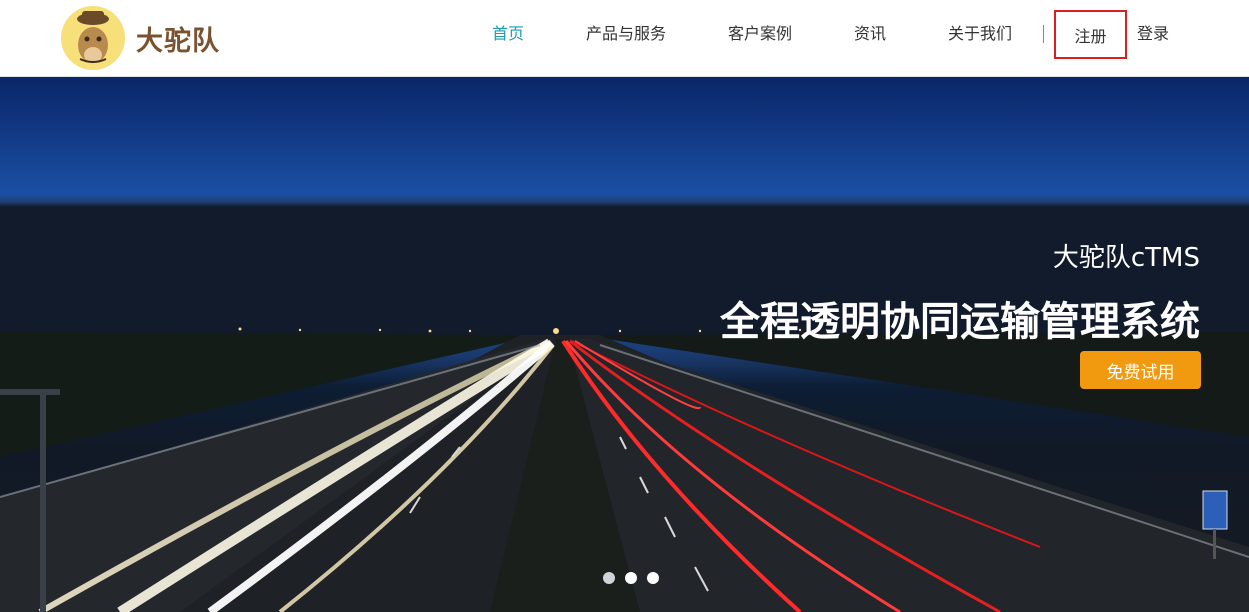 The width and height of the screenshot is (1249, 612). Describe the element at coordinates (1153, 34) in the screenshot. I see `login-link: 登录` at that location.